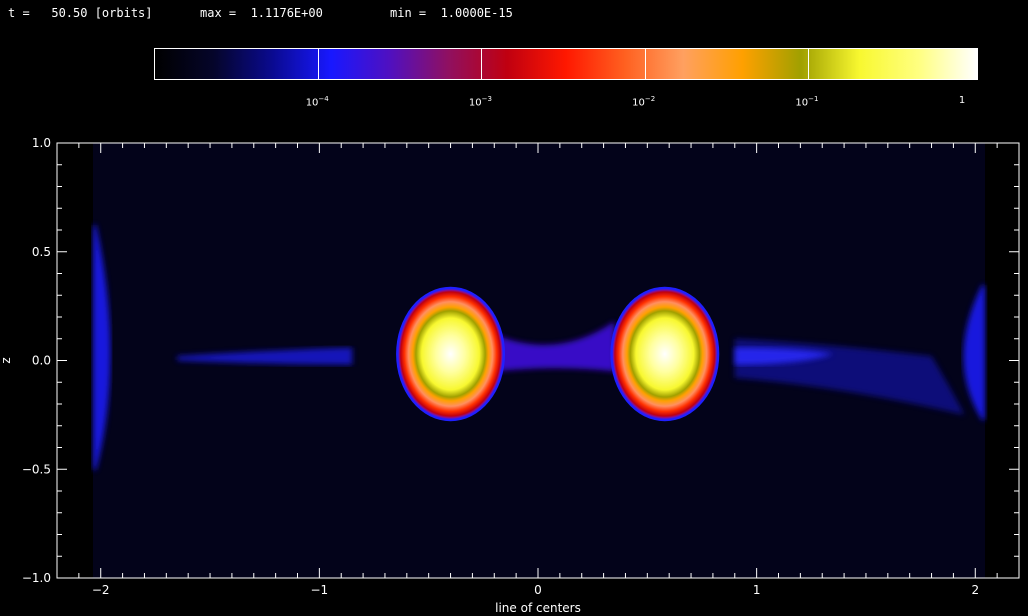  What do you see at coordinates (538, 590) in the screenshot?
I see `x-tick-label: 0` at bounding box center [538, 590].